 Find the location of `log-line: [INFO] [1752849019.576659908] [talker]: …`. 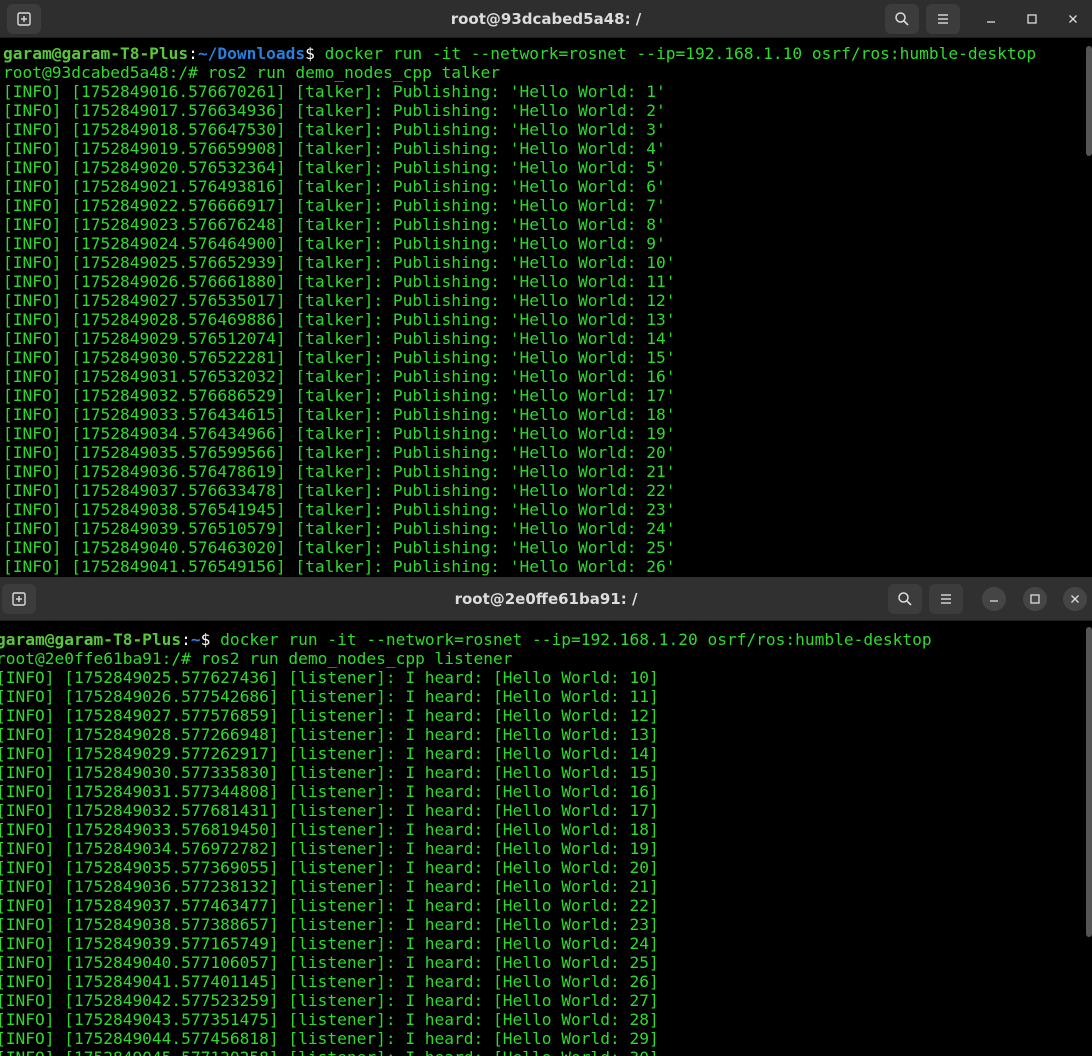

log-line: [INFO] [1752849019.576659908] [talker]: … is located at coordinates (334, 148).